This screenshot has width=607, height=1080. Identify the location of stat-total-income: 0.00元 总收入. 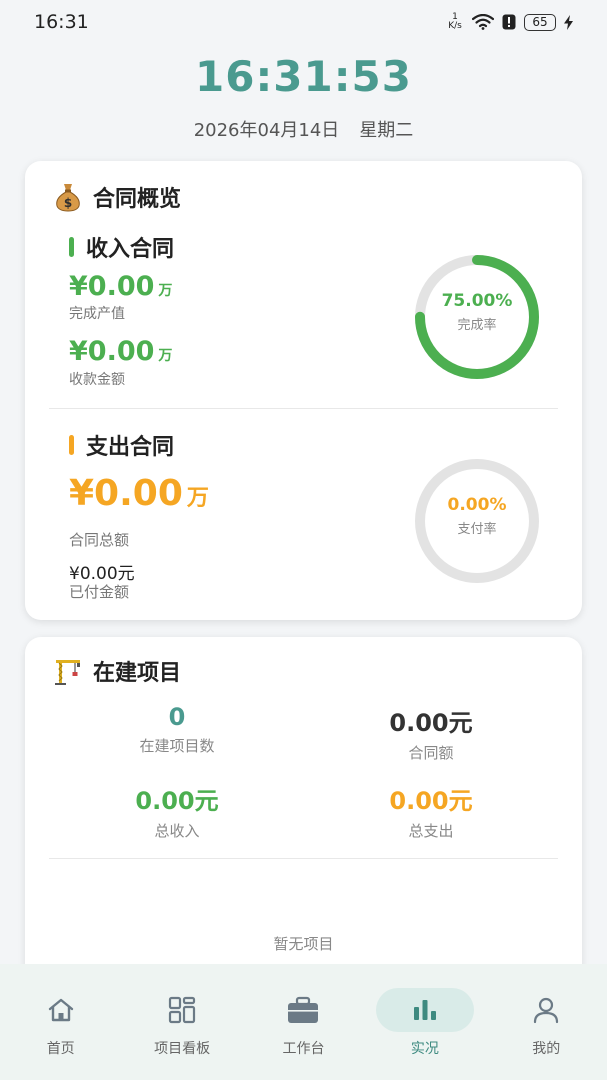
(177, 811).